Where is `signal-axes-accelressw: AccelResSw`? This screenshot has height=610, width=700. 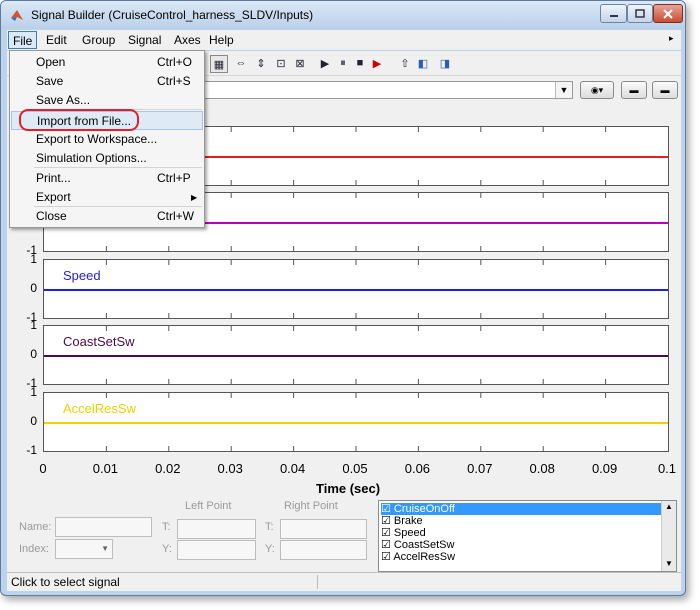
signal-axes-accelressw: AccelResSw is located at coordinates (356, 422).